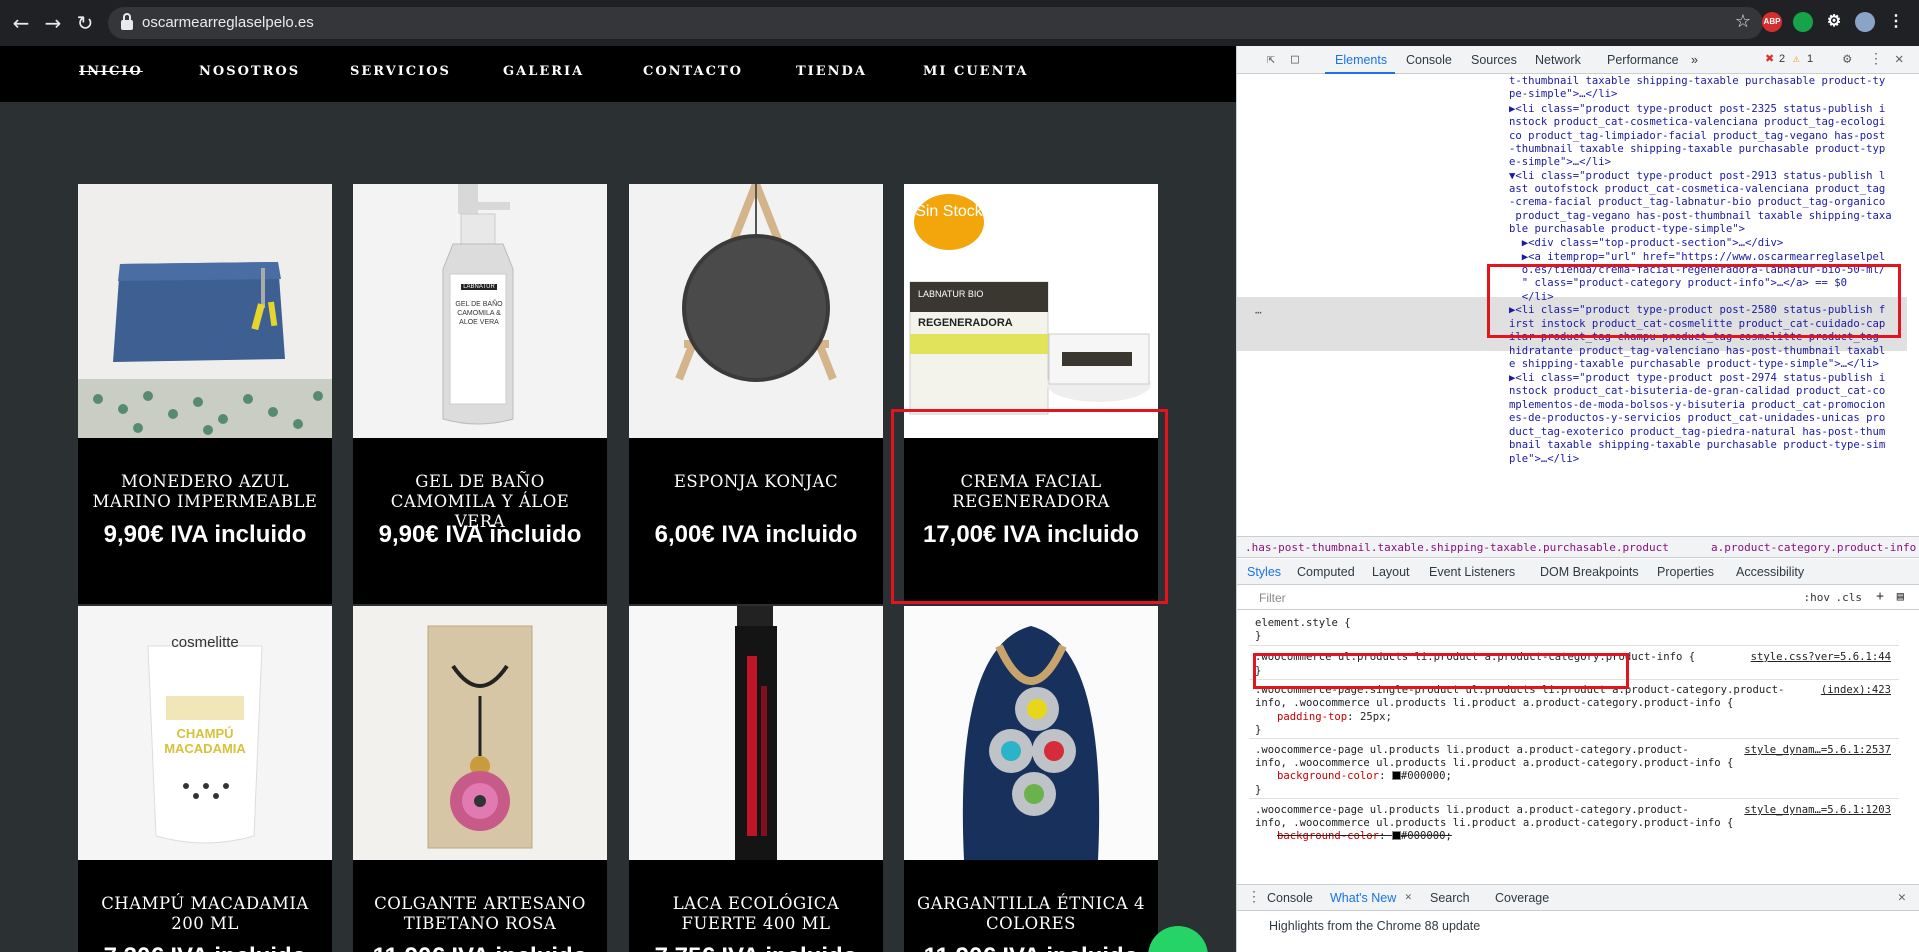  Describe the element at coordinates (1258, 636) in the screenshot. I see `rule-close: }` at that location.